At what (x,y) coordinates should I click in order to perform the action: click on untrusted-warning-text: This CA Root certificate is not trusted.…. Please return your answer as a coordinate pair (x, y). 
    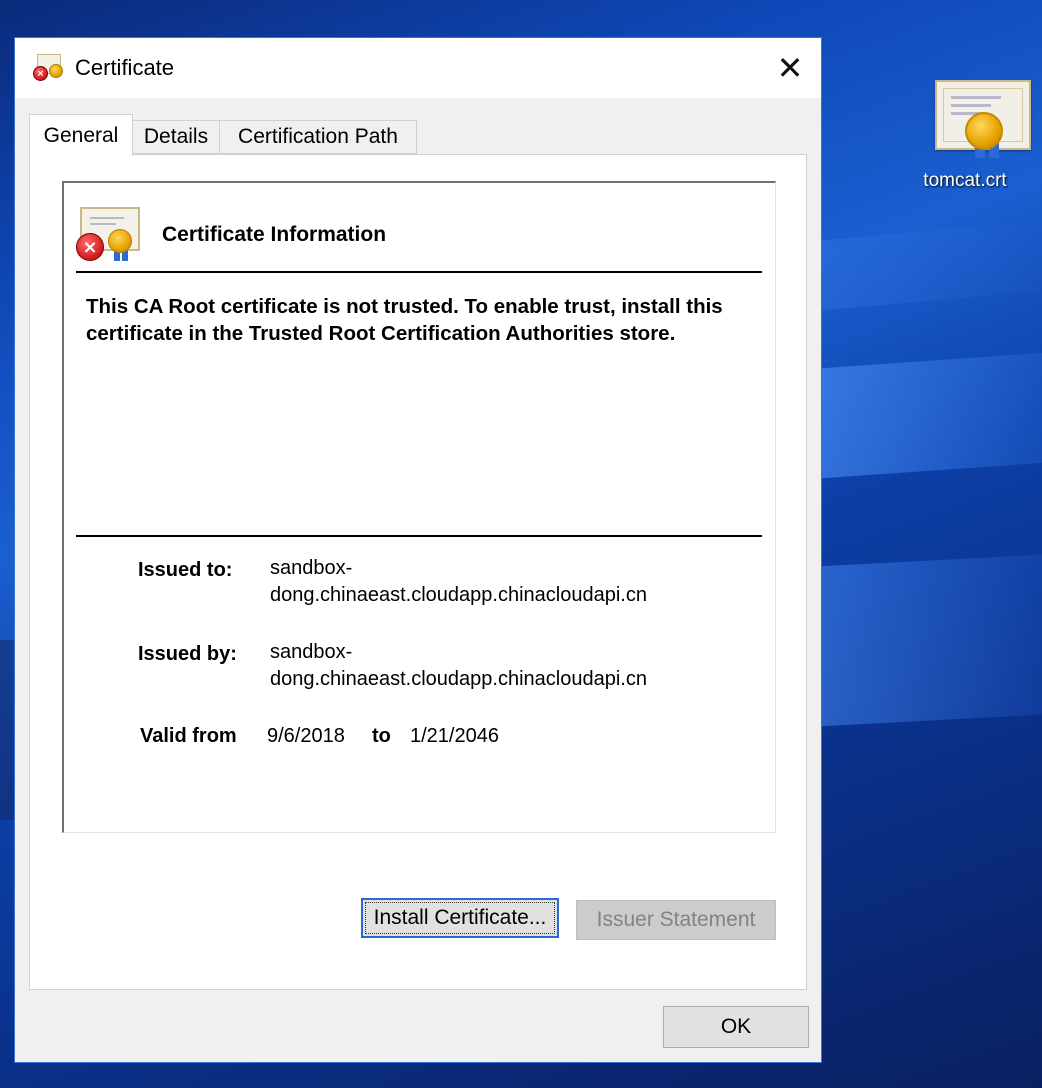
    Looking at the image, I should click on (404, 320).